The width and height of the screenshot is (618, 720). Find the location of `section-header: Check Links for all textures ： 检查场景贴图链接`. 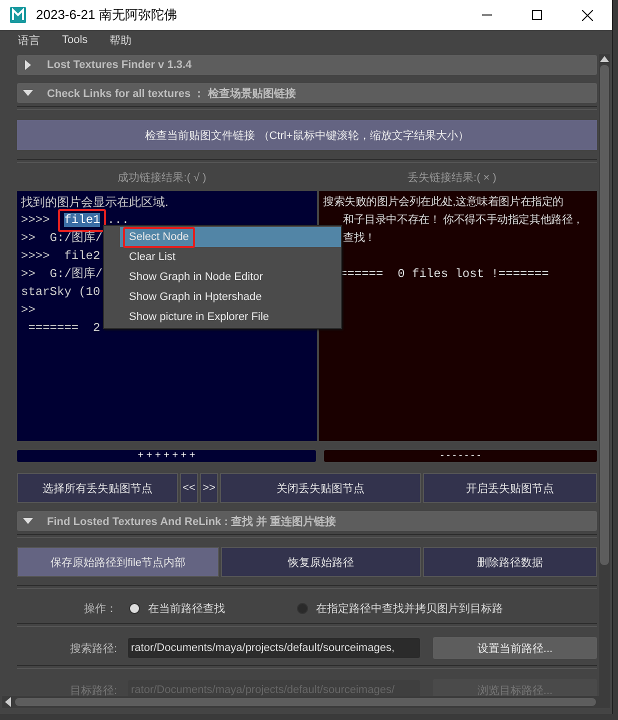

section-header: Check Links for all textures ： 检查场景贴图链接 is located at coordinates (307, 93).